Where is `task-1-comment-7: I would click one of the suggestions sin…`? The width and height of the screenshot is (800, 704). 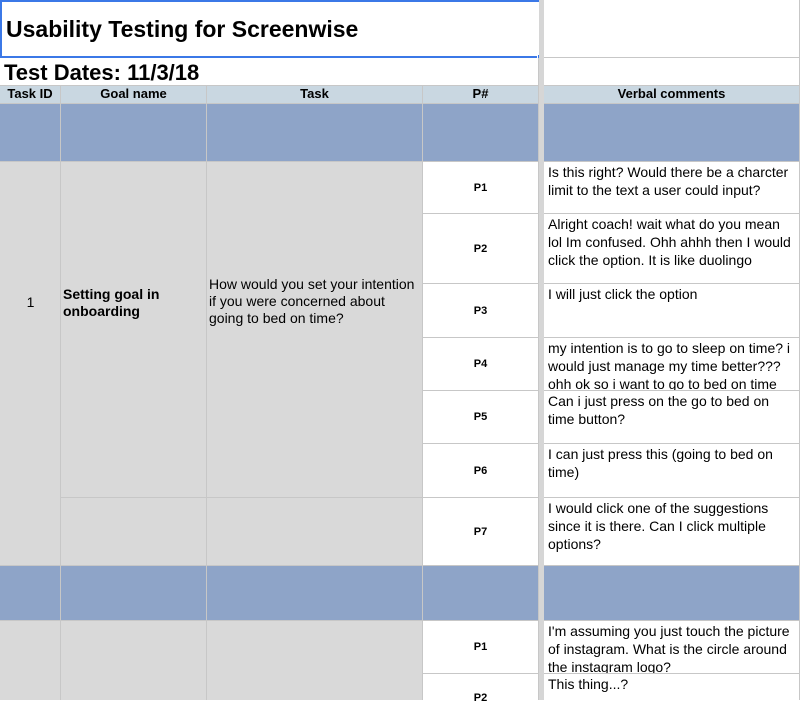 task-1-comment-7: I would click one of the suggestions sin… is located at coordinates (672, 532).